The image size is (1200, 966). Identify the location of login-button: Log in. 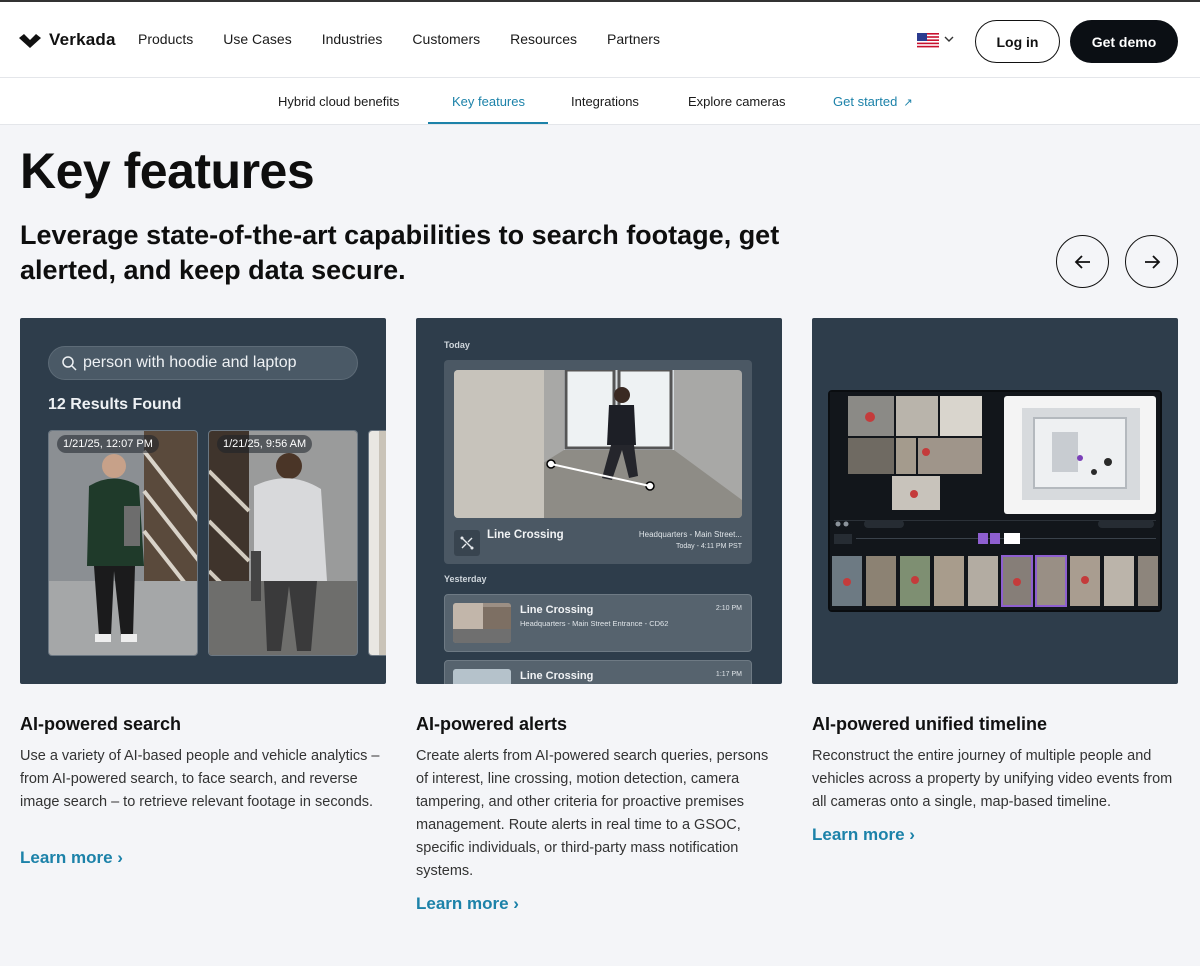
(1017, 41).